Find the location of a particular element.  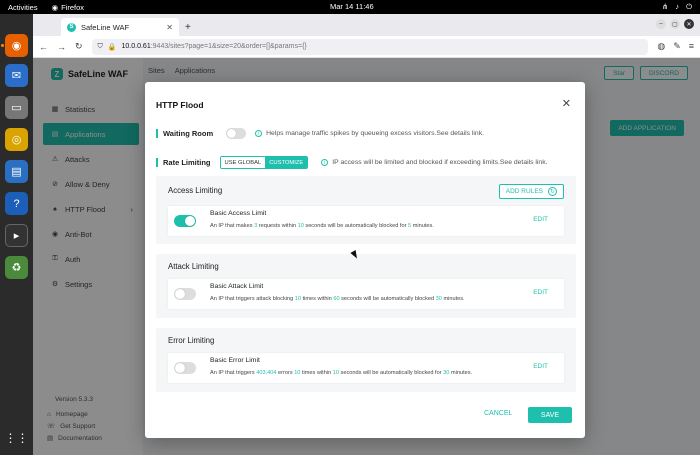

rule-name: Basic Attack Limit is located at coordinates (237, 286).